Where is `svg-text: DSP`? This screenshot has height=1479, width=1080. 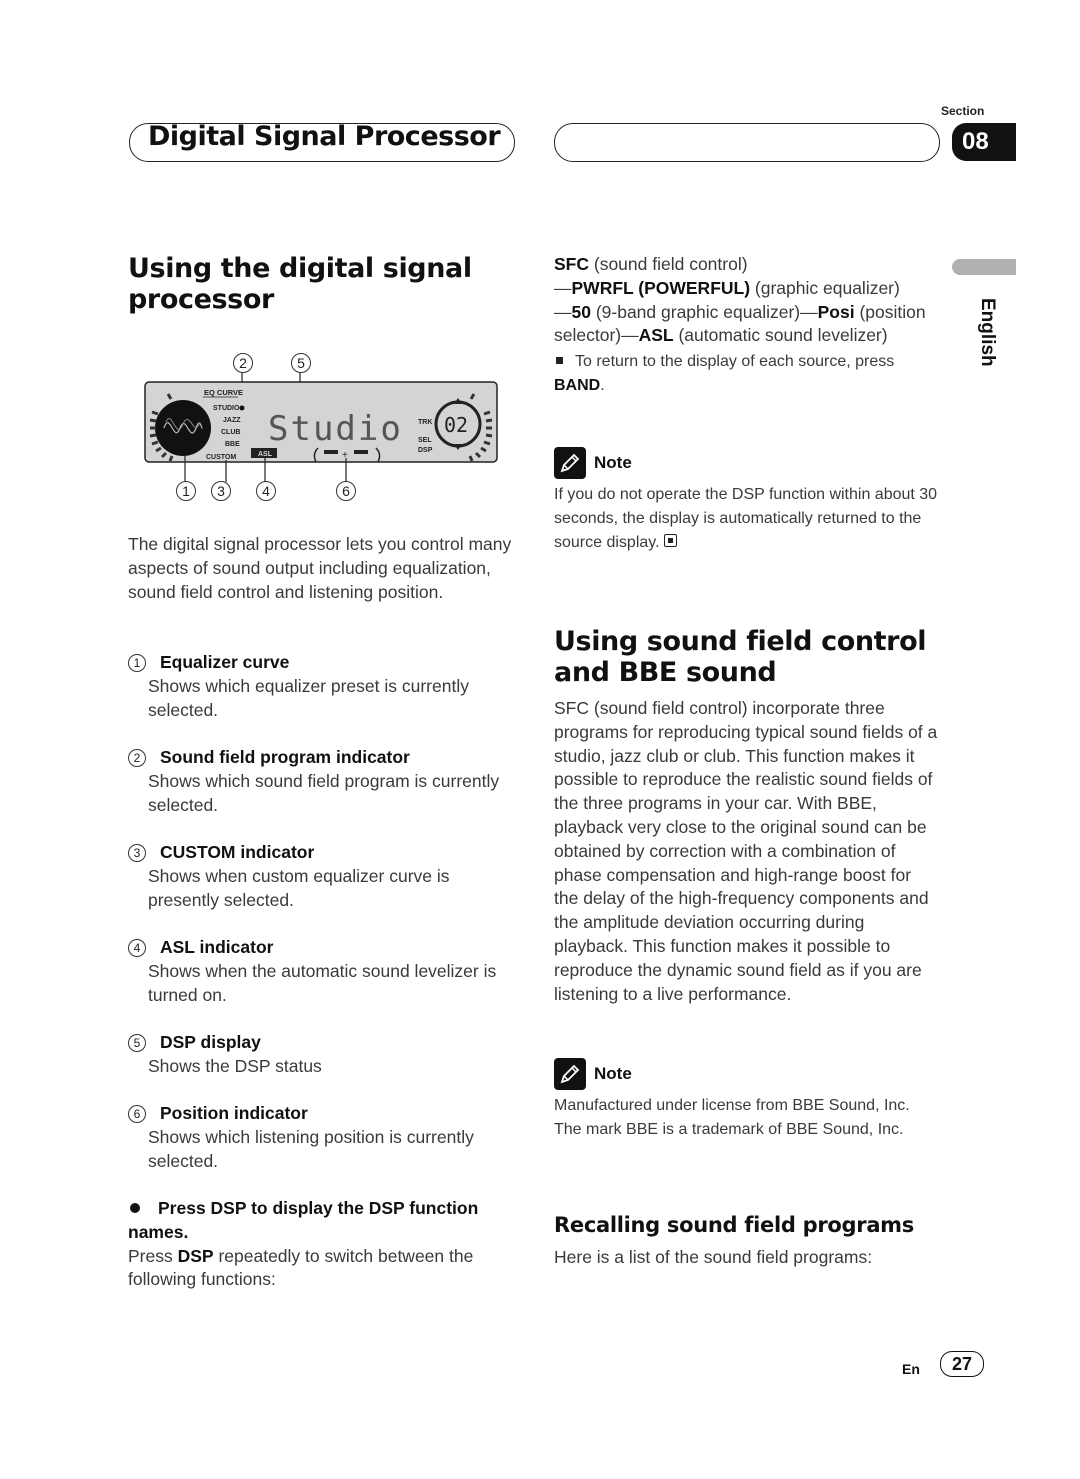
svg-text: DSP is located at coordinates (425, 450).